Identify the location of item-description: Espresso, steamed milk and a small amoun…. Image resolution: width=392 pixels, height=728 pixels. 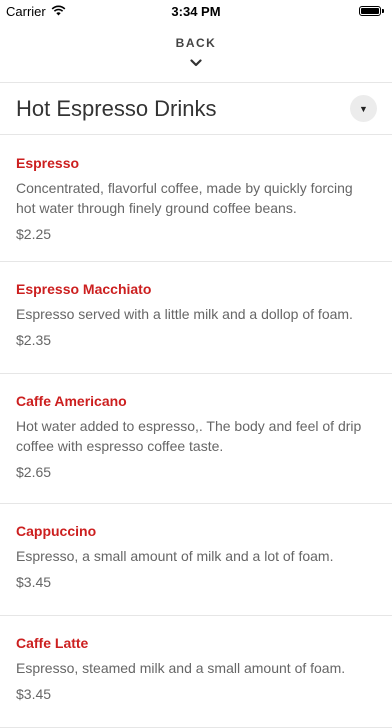
(181, 668).